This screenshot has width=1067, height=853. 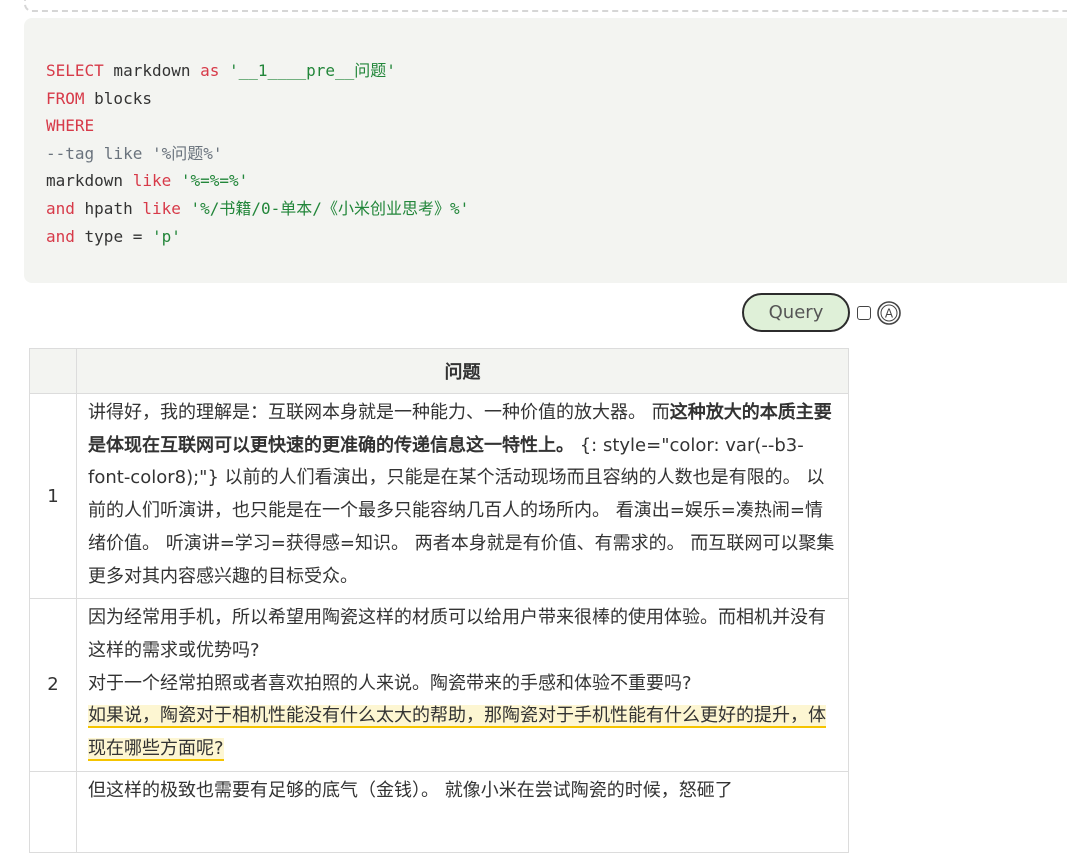 What do you see at coordinates (53, 371) in the screenshot?
I see `index-column-header` at bounding box center [53, 371].